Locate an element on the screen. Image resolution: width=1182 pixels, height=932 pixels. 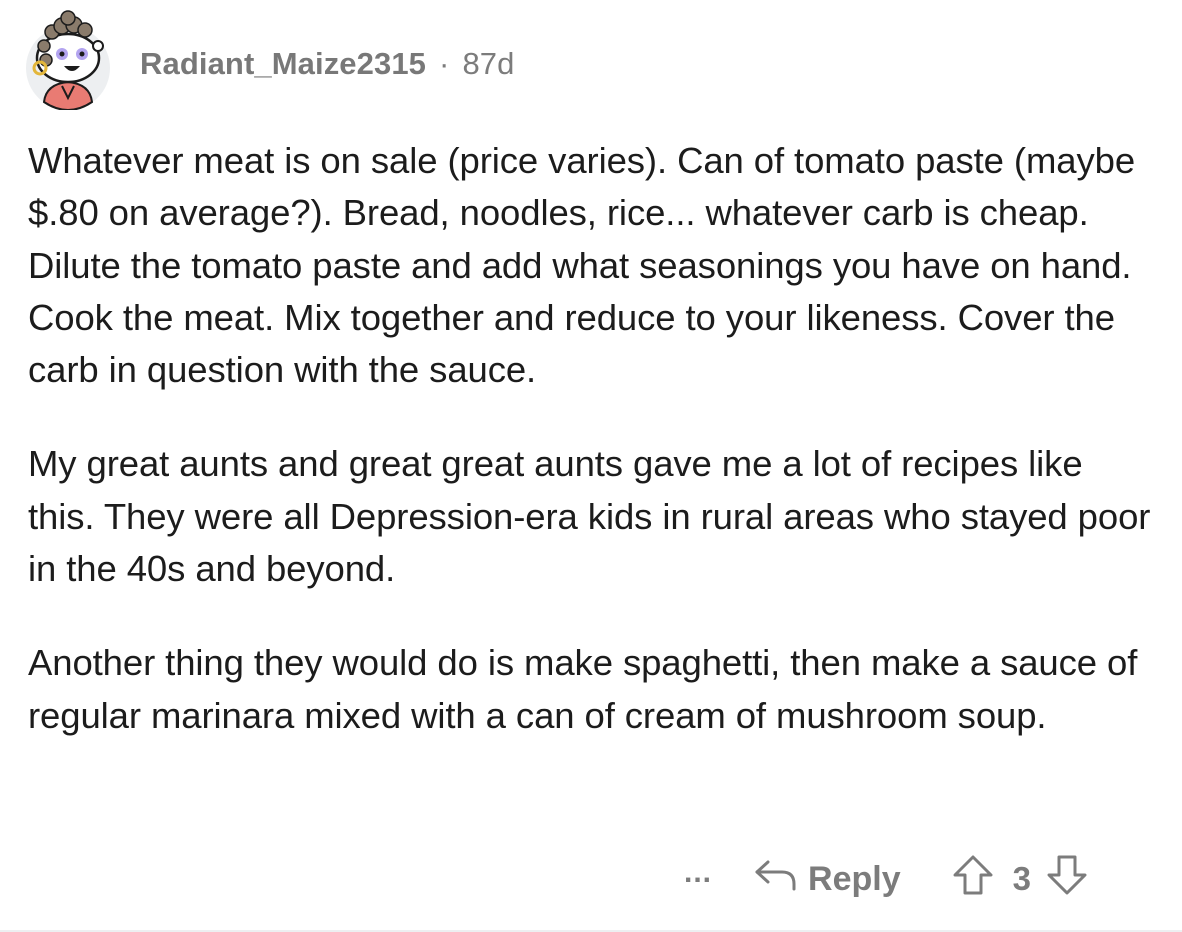
upvote-arrow-icon is located at coordinates (973, 879).